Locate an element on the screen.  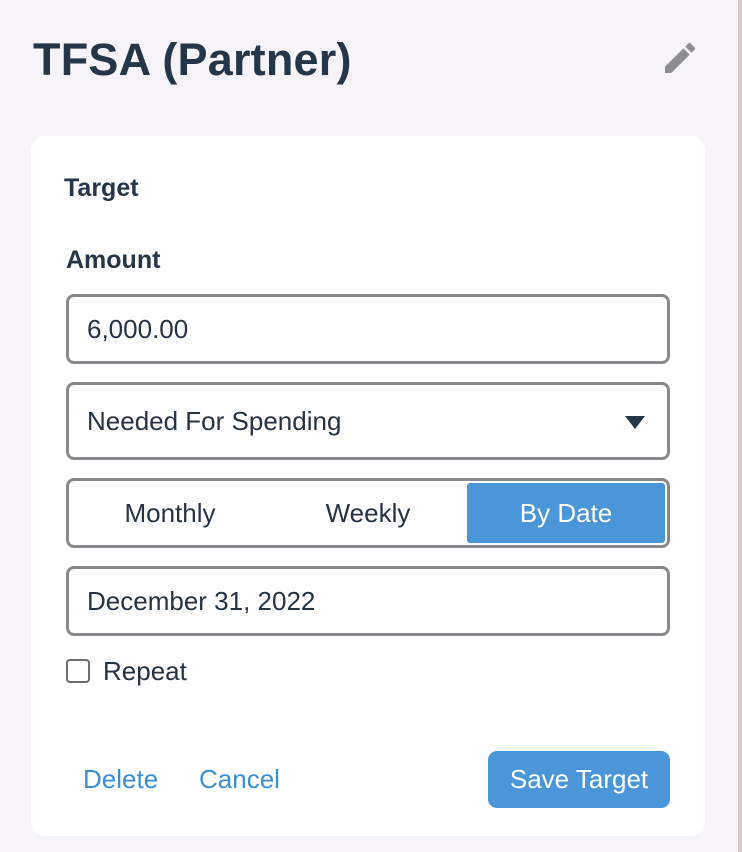
cancel-link: Cancel is located at coordinates (239, 779).